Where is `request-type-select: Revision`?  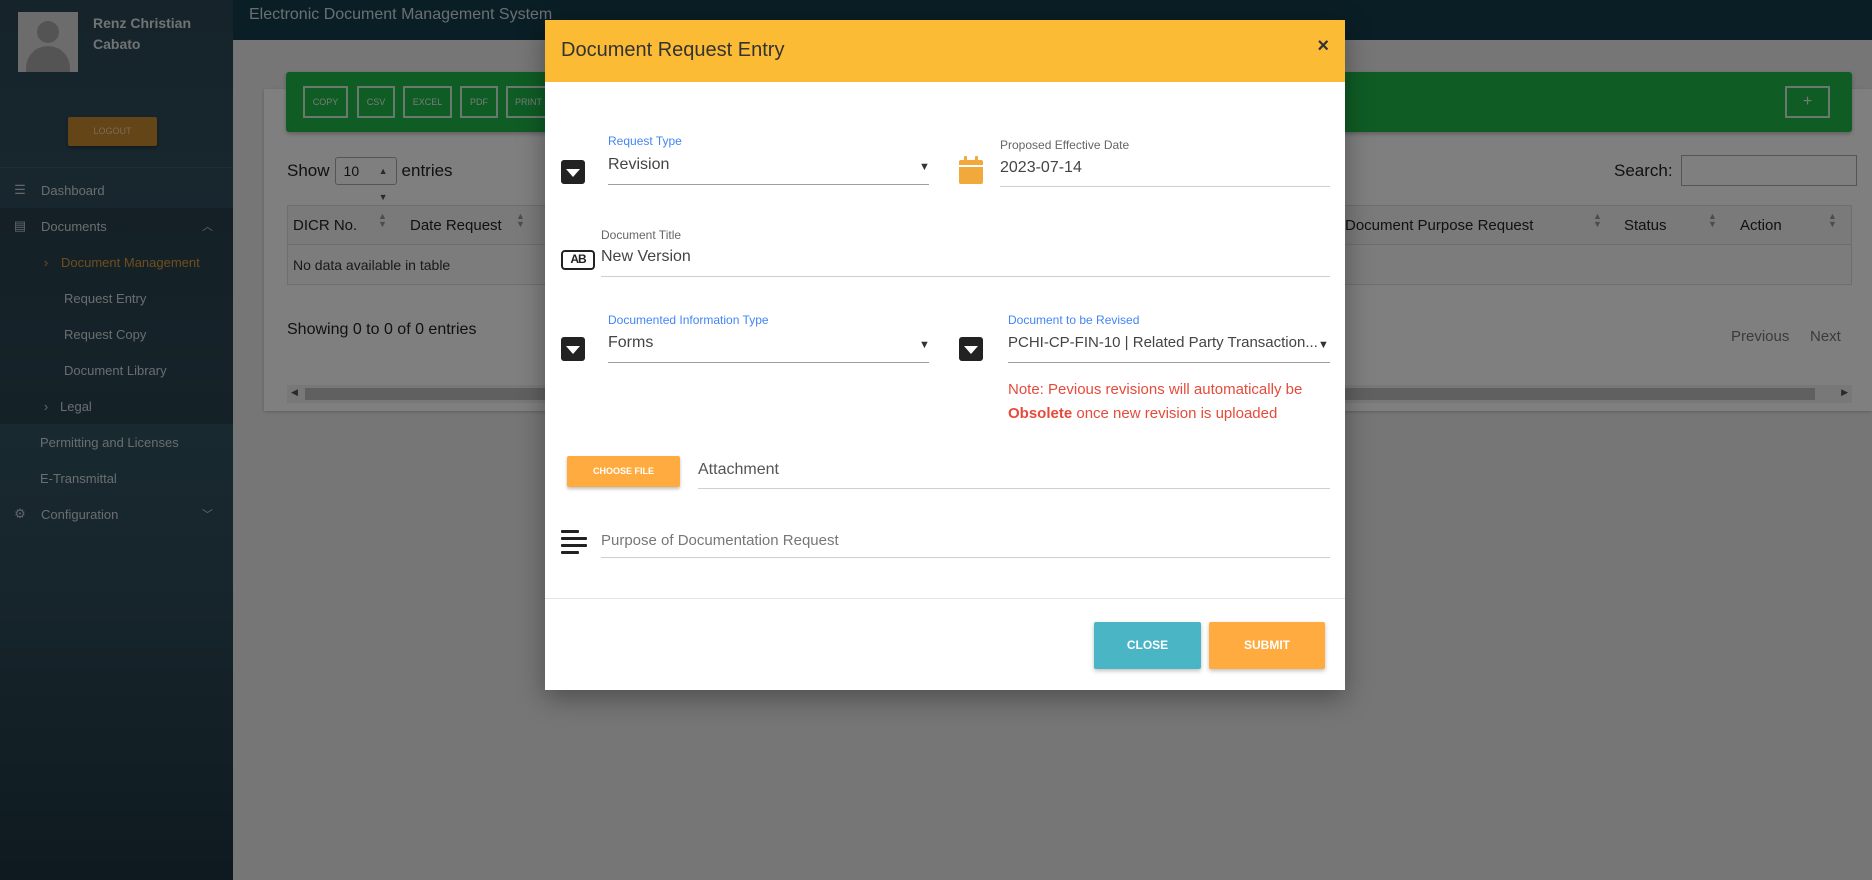 request-type-select: Revision is located at coordinates (638, 165).